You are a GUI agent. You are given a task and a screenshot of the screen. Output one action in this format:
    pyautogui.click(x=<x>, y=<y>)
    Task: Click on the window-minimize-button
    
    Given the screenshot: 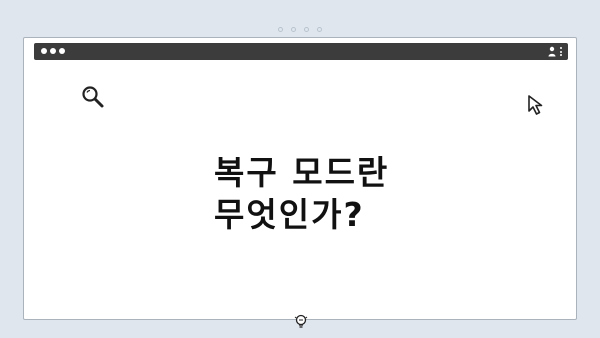 What is the action you would take?
    pyautogui.click(x=53, y=51)
    